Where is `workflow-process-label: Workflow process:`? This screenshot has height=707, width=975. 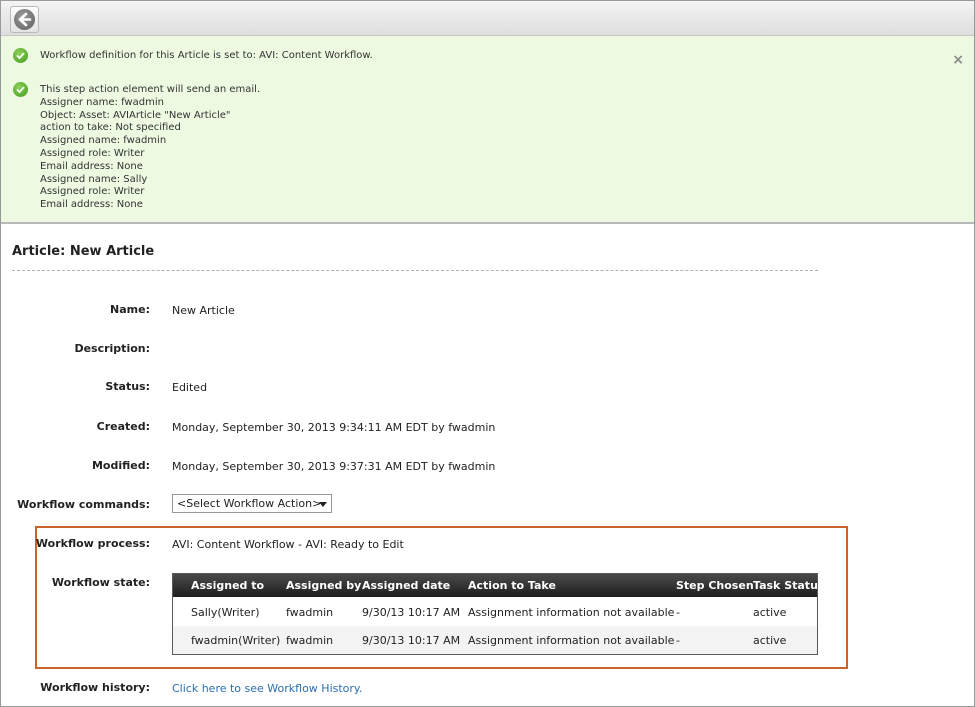
workflow-process-label: Workflow process: is located at coordinates (92, 543).